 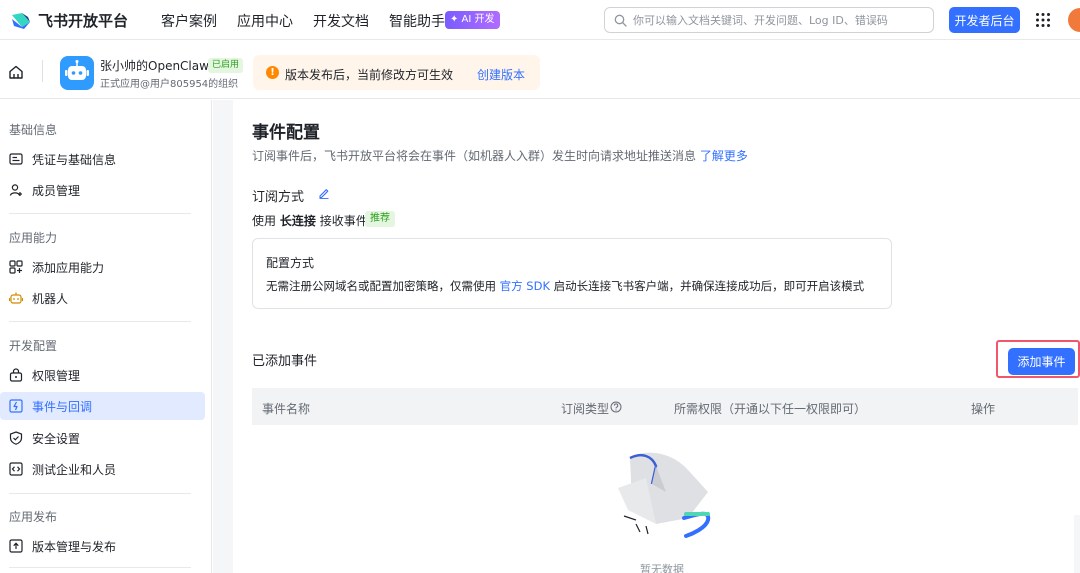 What do you see at coordinates (983, 409) in the screenshot?
I see `column-actions: 操作` at bounding box center [983, 409].